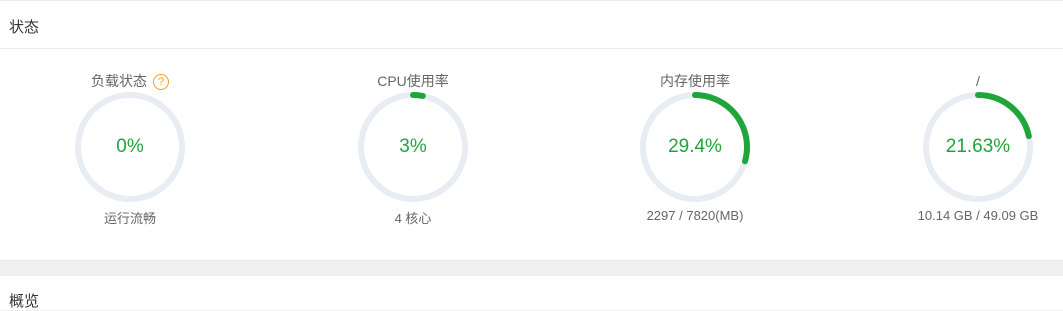 This screenshot has width=1063, height=311. I want to click on cpu-gauge: 3%, so click(413, 147).